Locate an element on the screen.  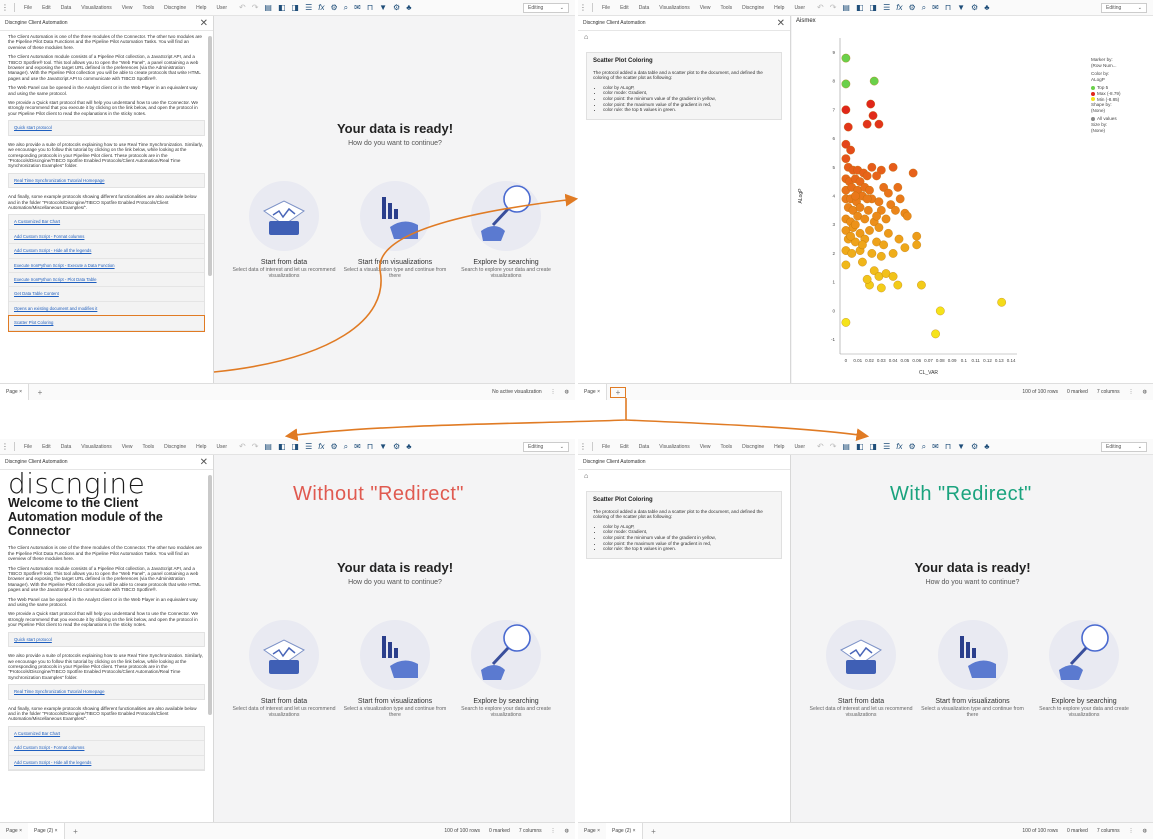
layout-right-icon: ◨ is located at coordinates (296, 7).